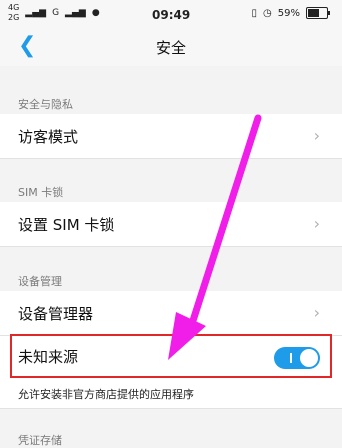 The width and height of the screenshot is (342, 448). I want to click on arrow-shaft, so click(224, 224).